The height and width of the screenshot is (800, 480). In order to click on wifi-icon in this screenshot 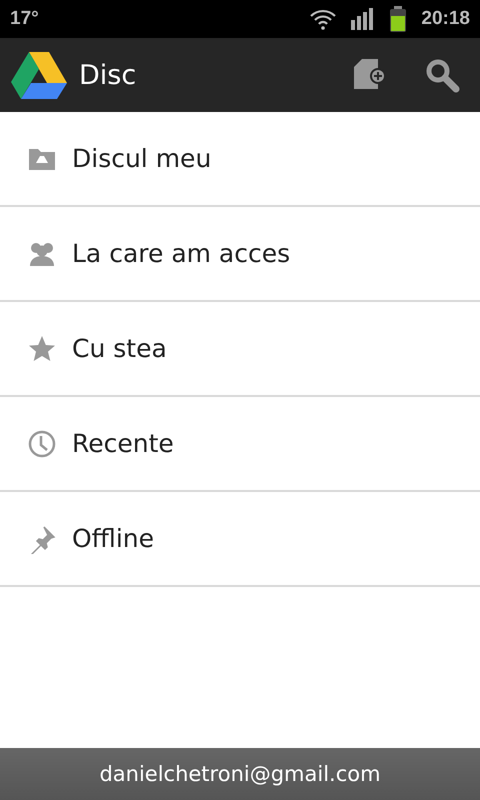, I will do `click(323, 19)`.